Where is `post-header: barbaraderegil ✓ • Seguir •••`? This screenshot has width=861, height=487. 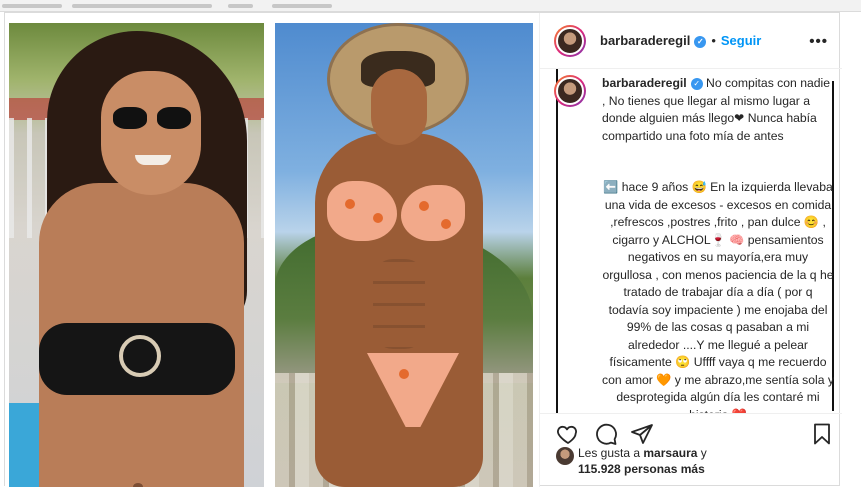
post-header: barbaraderegil ✓ • Seguir ••• is located at coordinates (691, 41).